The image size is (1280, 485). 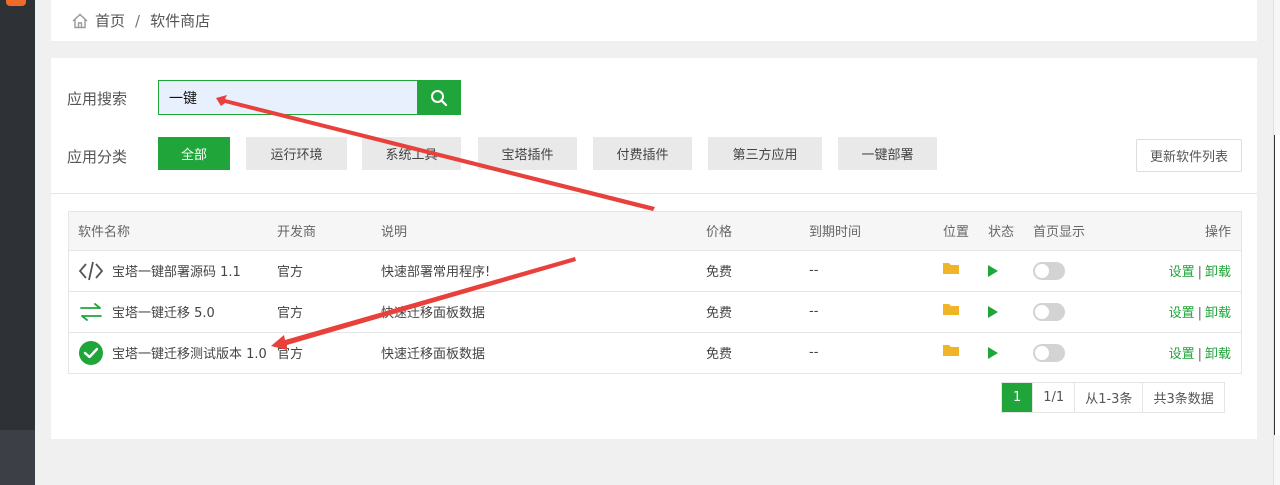 I want to click on software-name: 宝塔一键迁移测试版本 1.0, so click(x=189, y=352).